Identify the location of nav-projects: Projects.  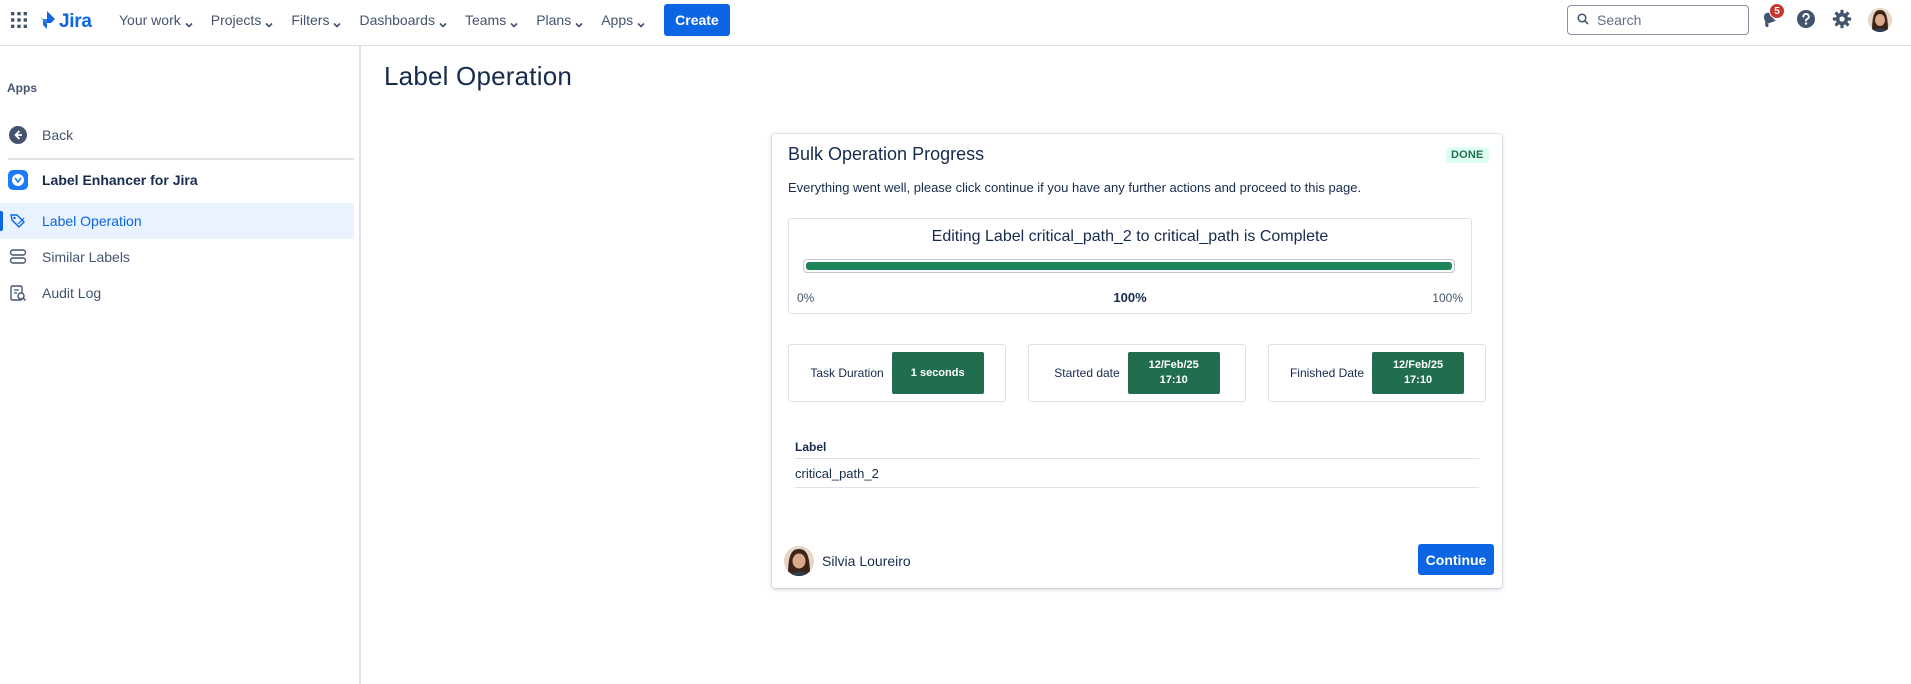
(242, 20).